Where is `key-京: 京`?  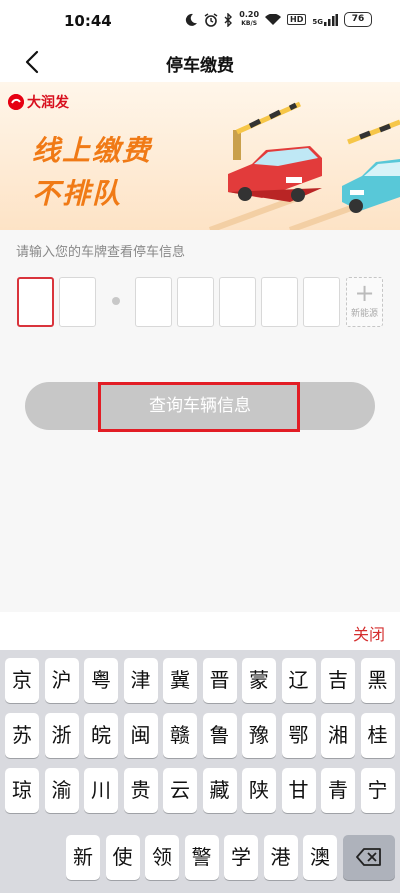
key-京: 京 is located at coordinates (22, 680).